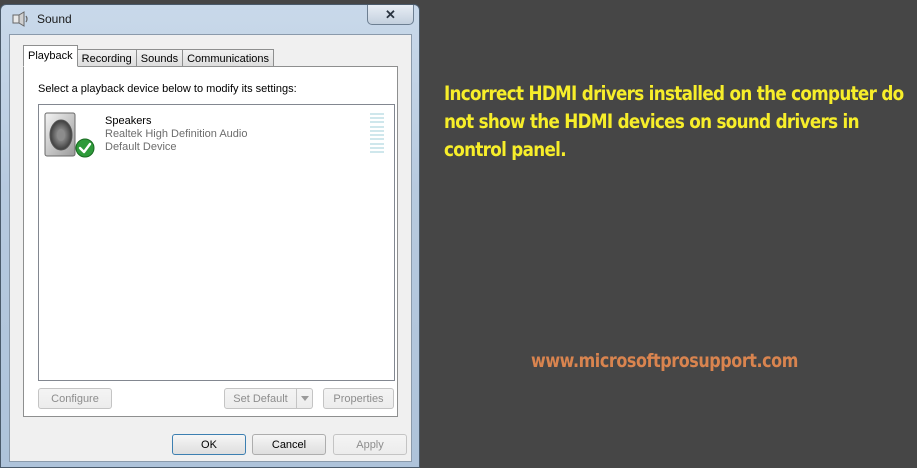 Image resolution: width=917 pixels, height=468 pixels. I want to click on cancel-label: Cancel, so click(289, 444).